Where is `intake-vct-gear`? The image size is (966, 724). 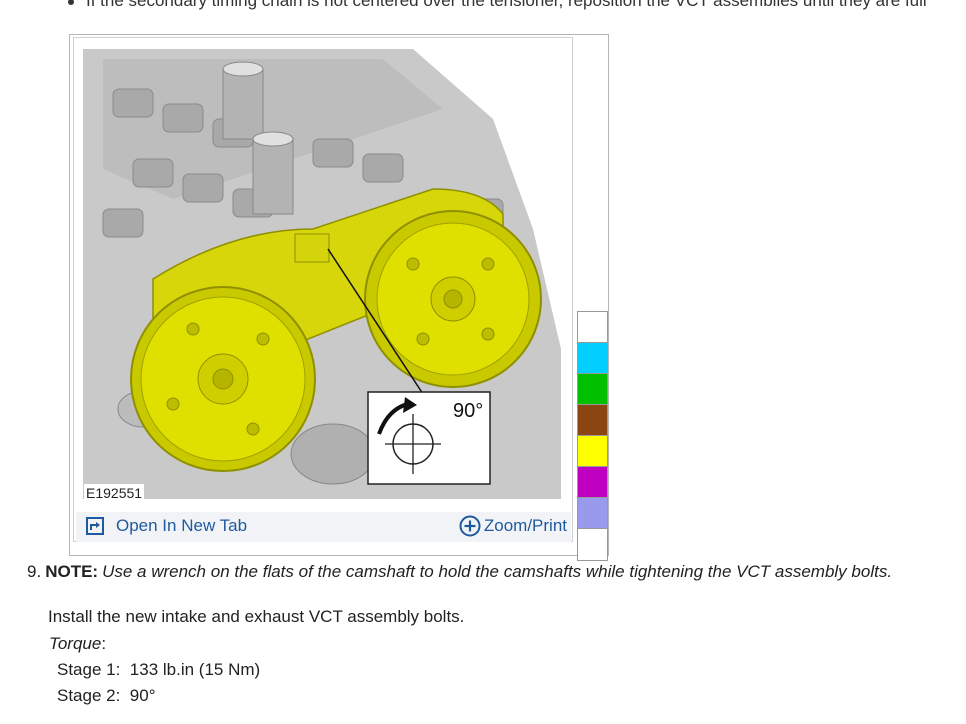 intake-vct-gear is located at coordinates (223, 379).